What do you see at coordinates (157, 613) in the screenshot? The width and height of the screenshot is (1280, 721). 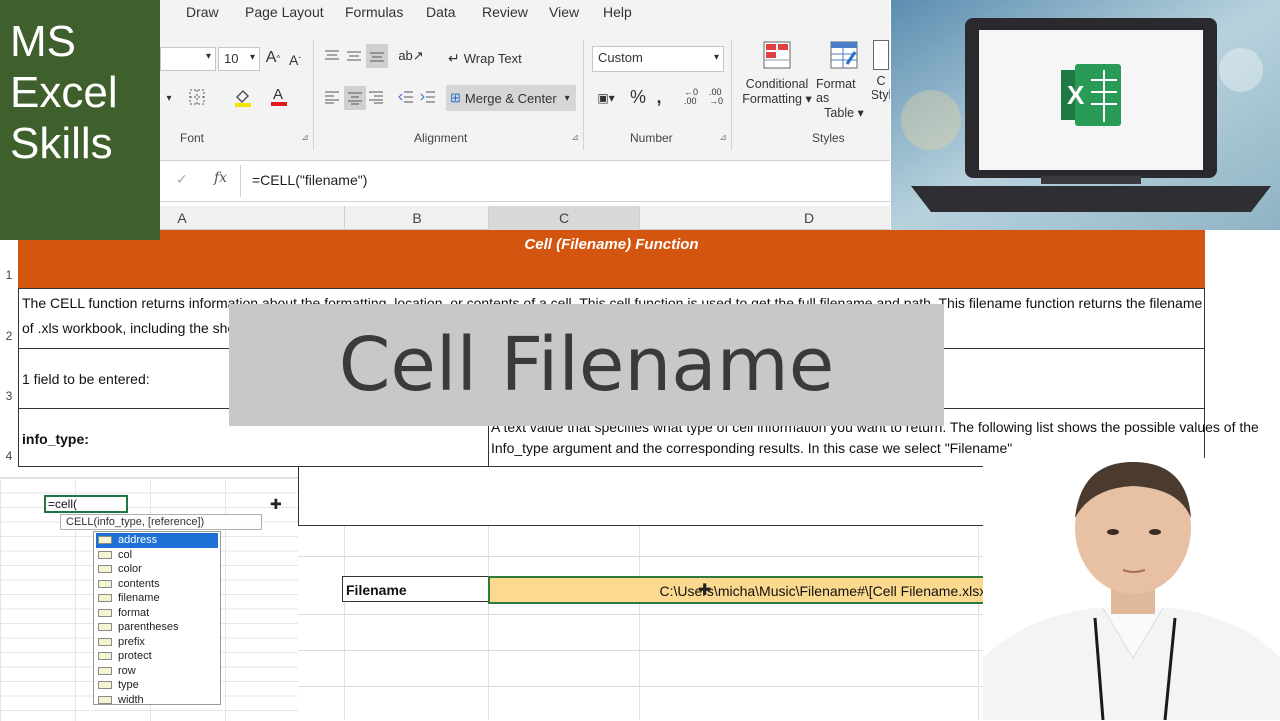 I see `autocomplete-item-format: format` at bounding box center [157, 613].